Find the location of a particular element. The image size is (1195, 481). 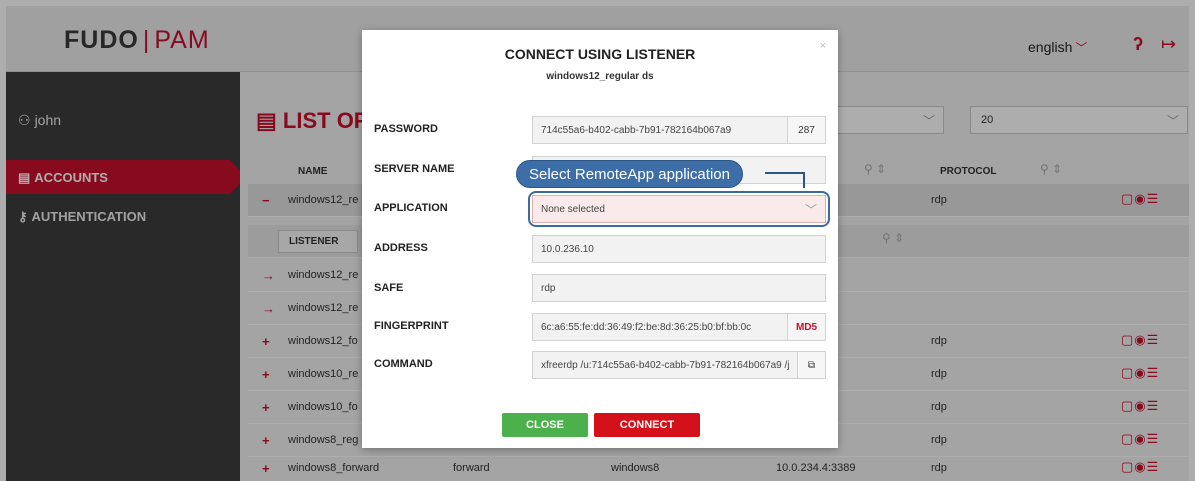

highlight-outline is located at coordinates (679, 209).